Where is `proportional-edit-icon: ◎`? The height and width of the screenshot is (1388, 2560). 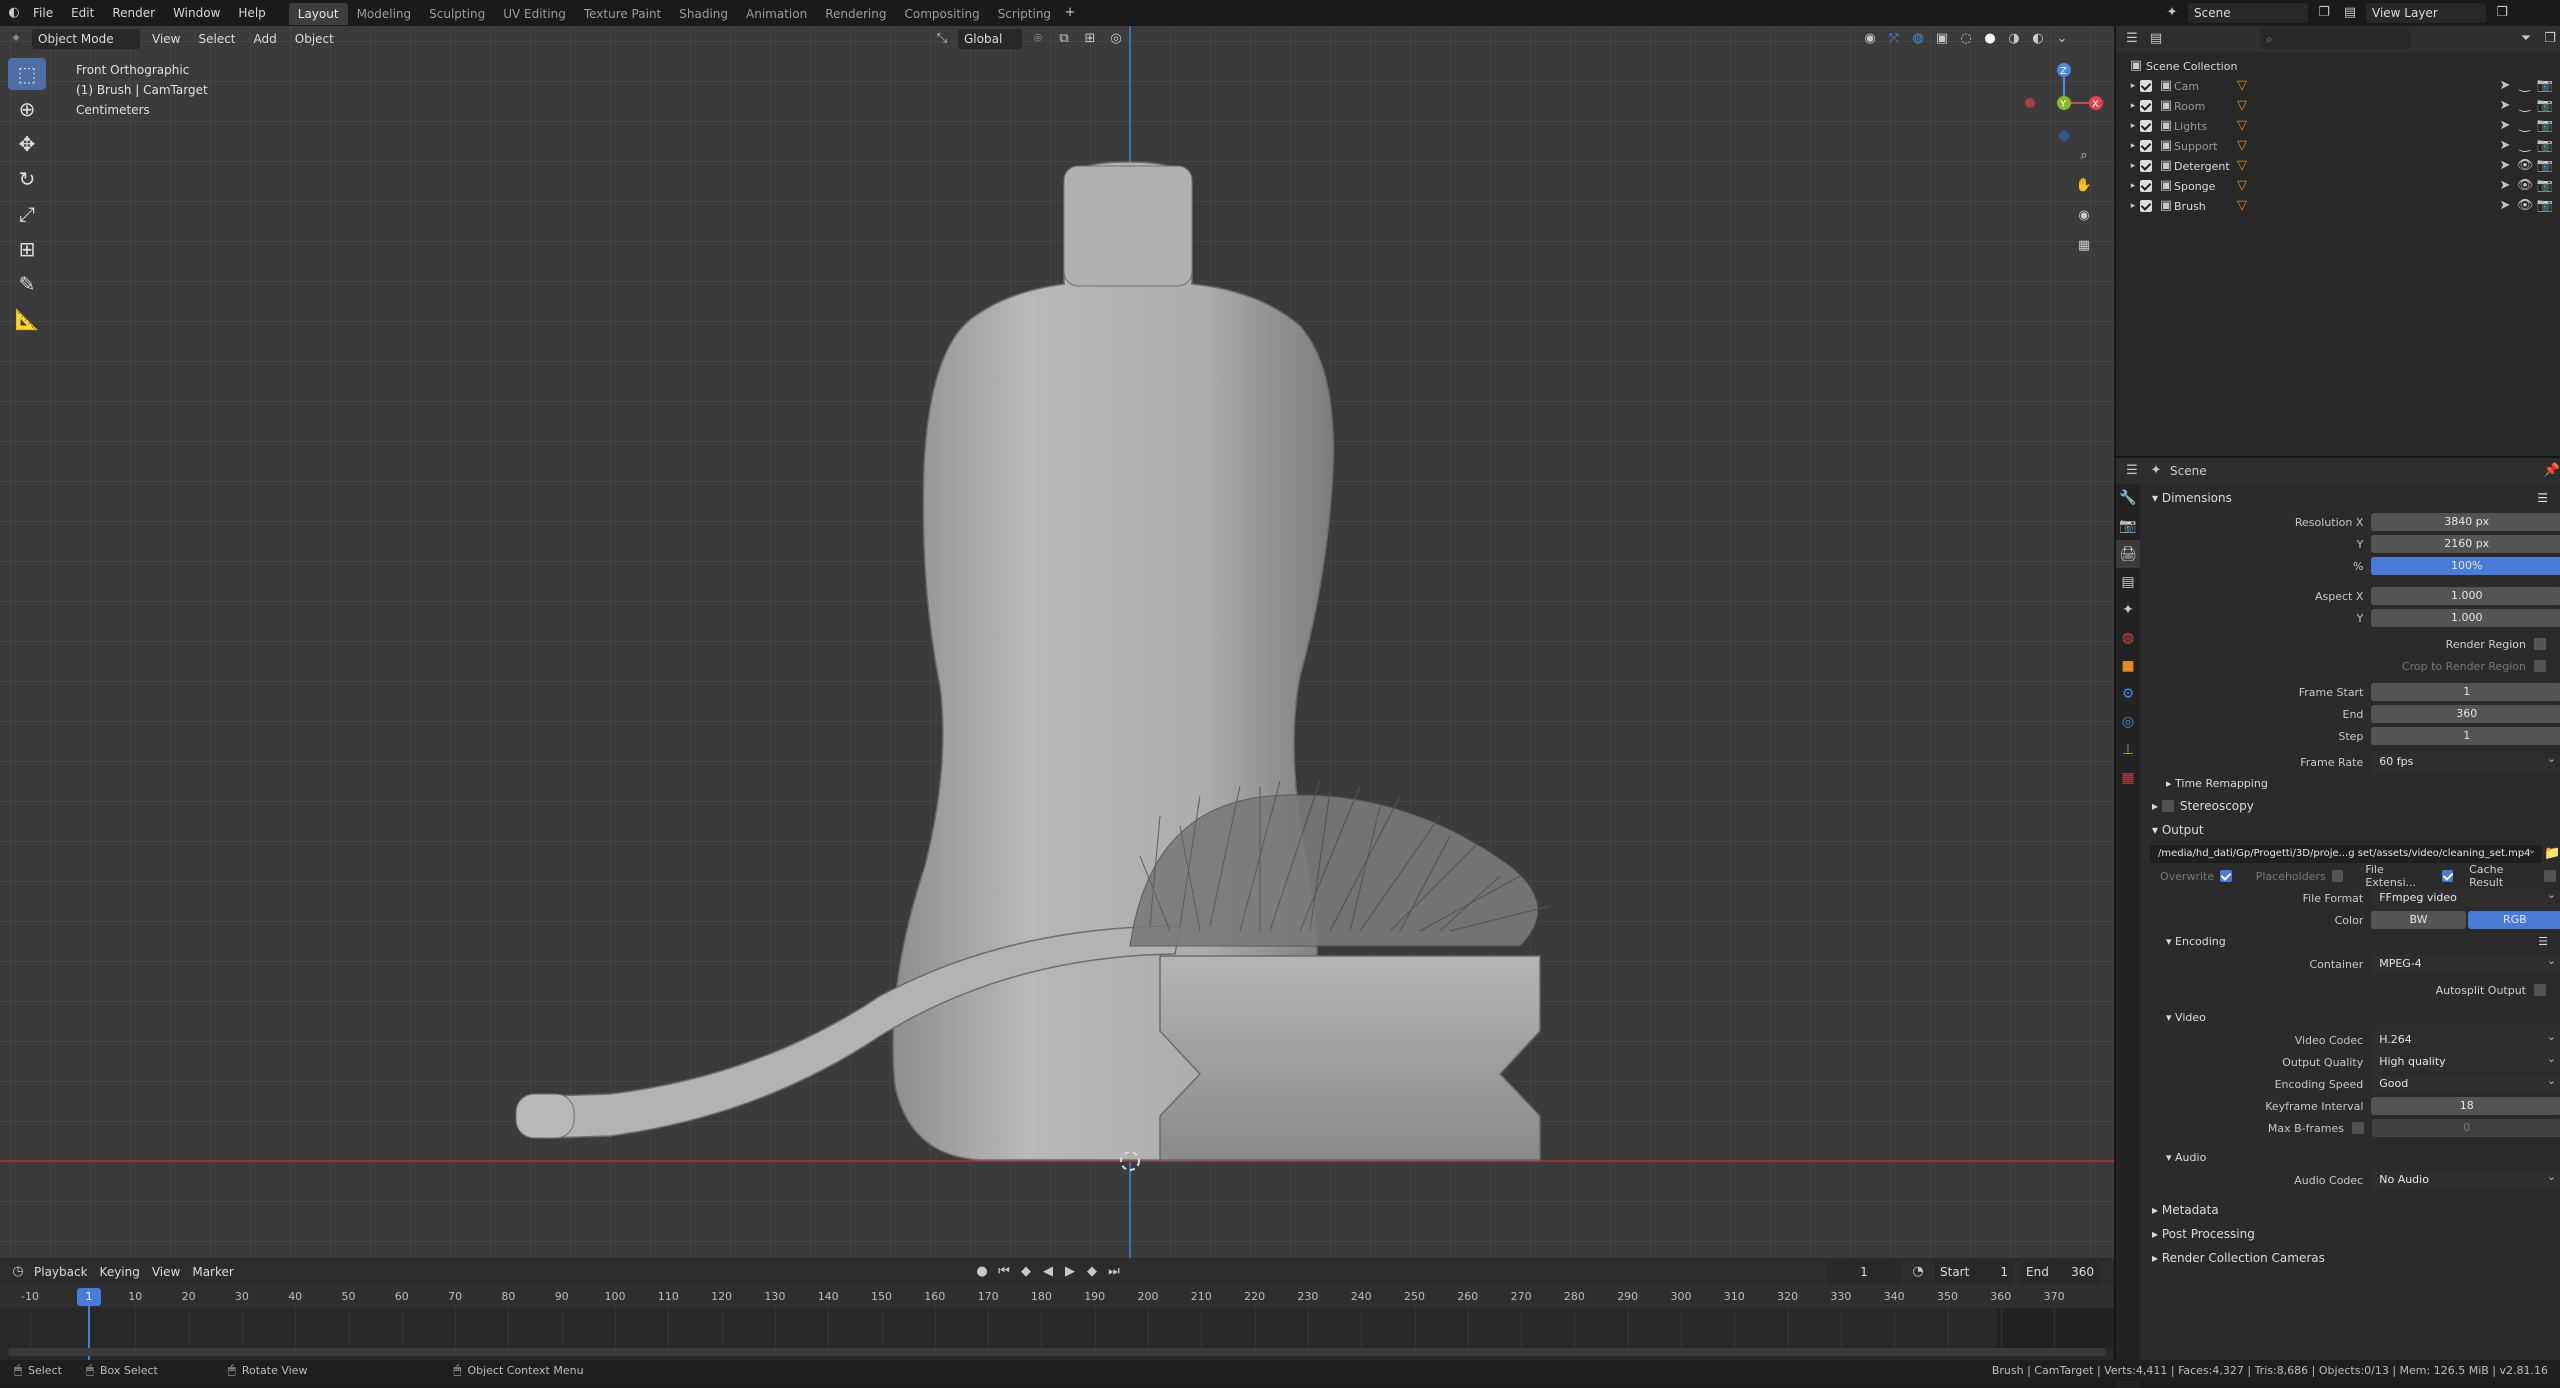
proportional-edit-icon: ◎ is located at coordinates (1116, 39).